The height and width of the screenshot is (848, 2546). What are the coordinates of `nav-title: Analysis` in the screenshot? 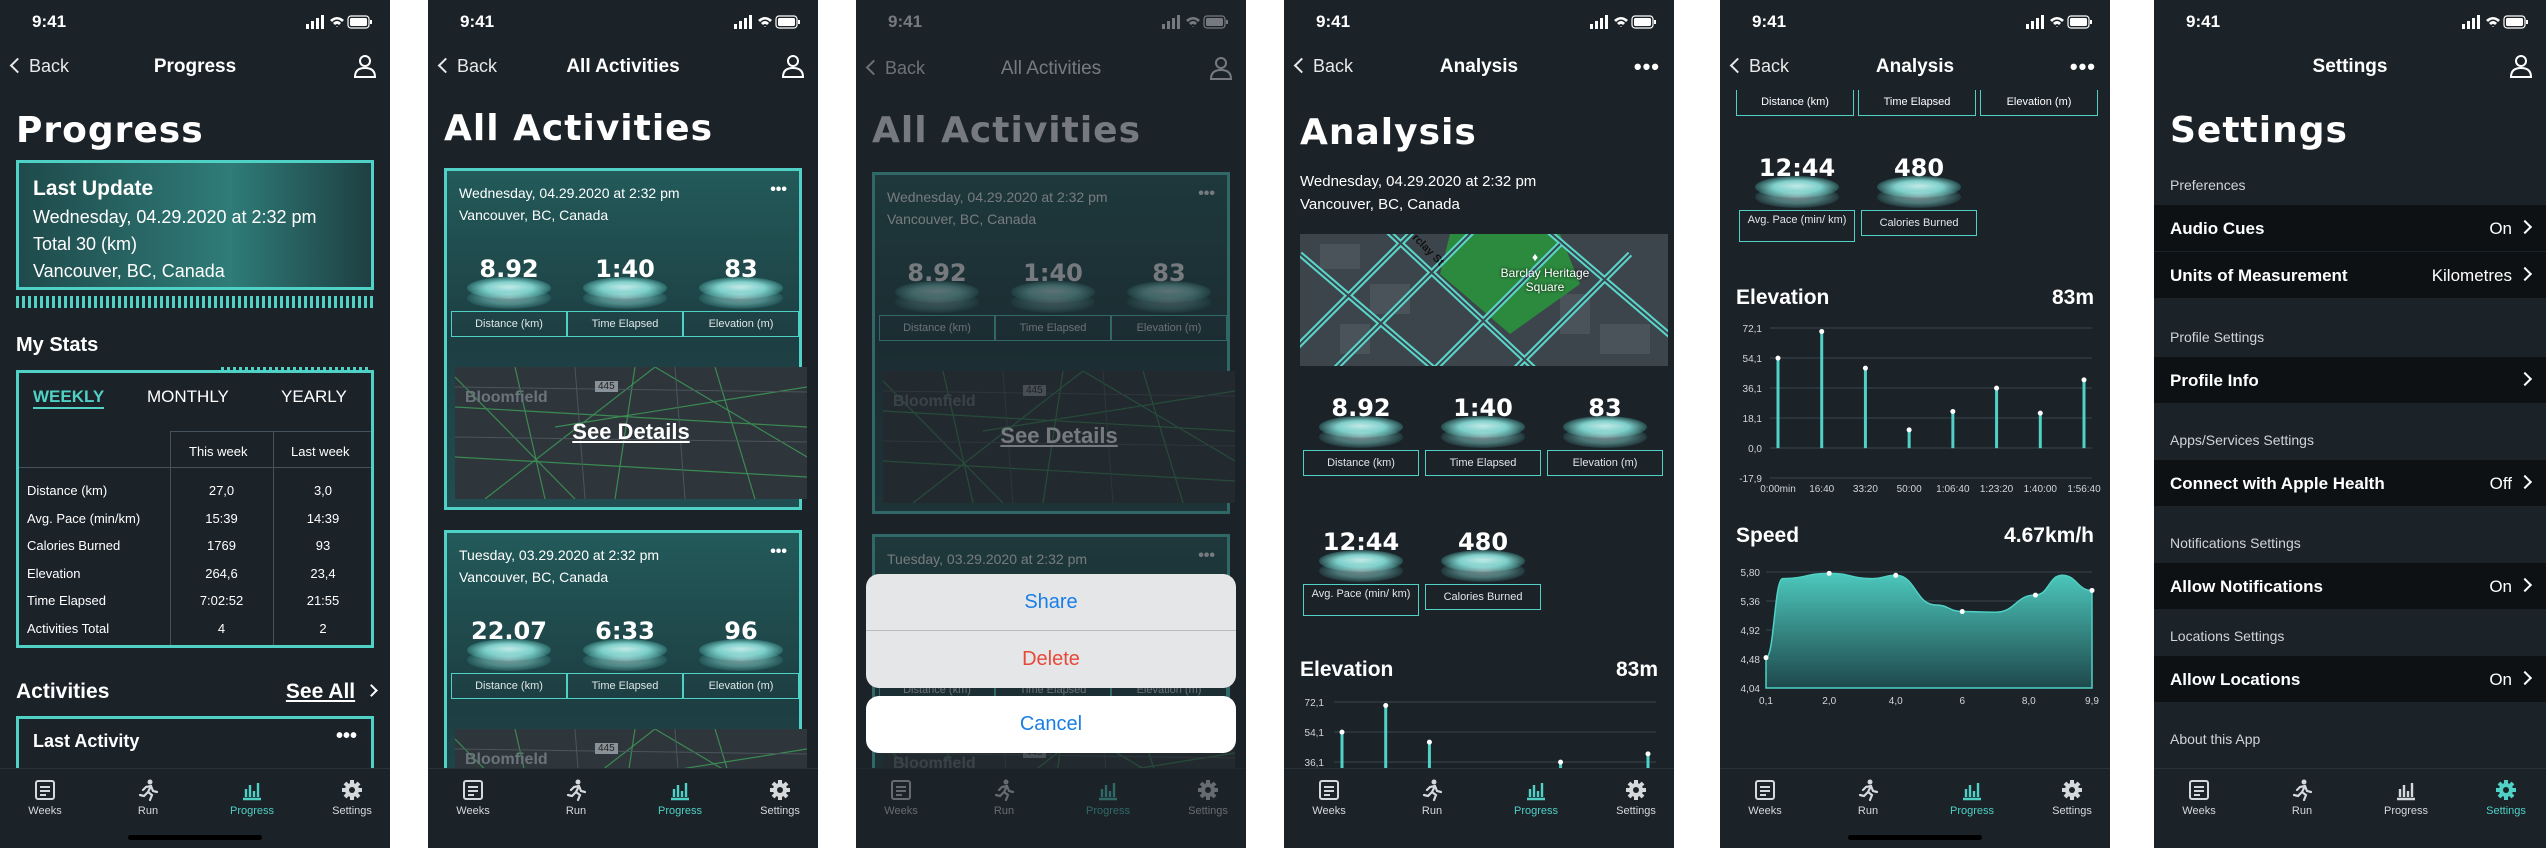 It's located at (1479, 66).